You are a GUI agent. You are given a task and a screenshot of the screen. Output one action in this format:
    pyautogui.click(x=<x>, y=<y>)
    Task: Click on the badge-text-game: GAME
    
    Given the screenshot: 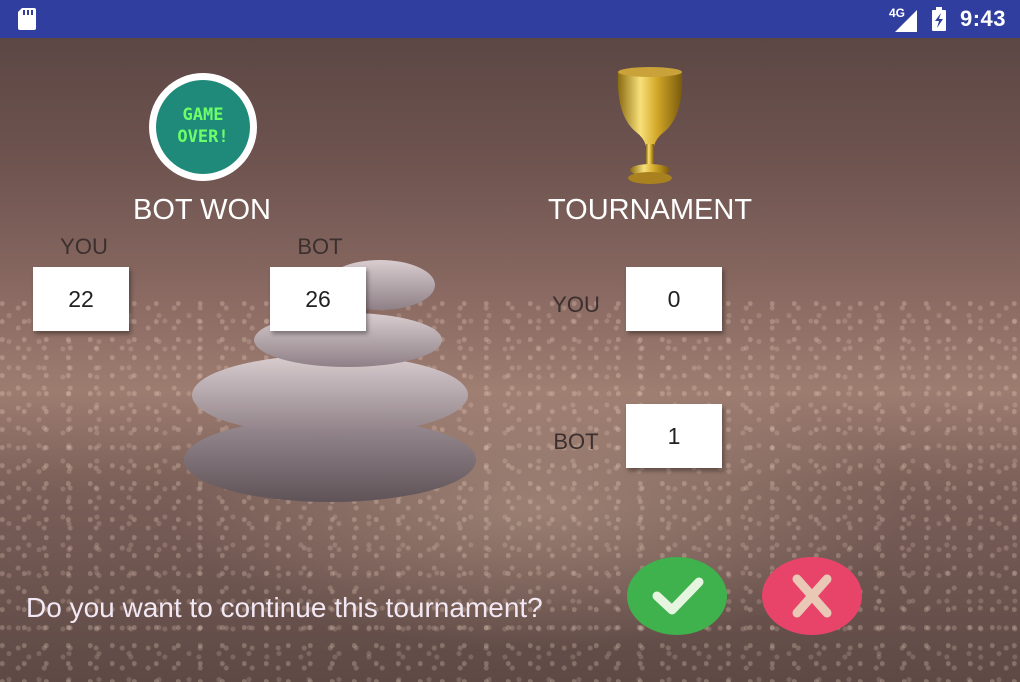 What is the action you would take?
    pyautogui.click(x=203, y=115)
    